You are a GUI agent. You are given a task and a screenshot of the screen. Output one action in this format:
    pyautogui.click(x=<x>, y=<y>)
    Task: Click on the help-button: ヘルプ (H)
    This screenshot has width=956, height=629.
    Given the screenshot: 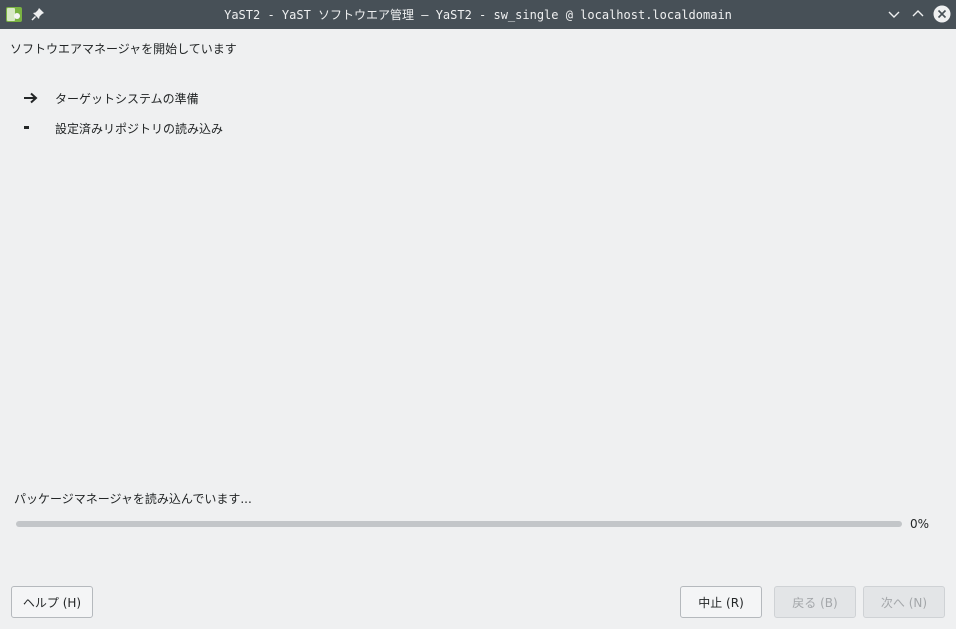 What is the action you would take?
    pyautogui.click(x=52, y=602)
    